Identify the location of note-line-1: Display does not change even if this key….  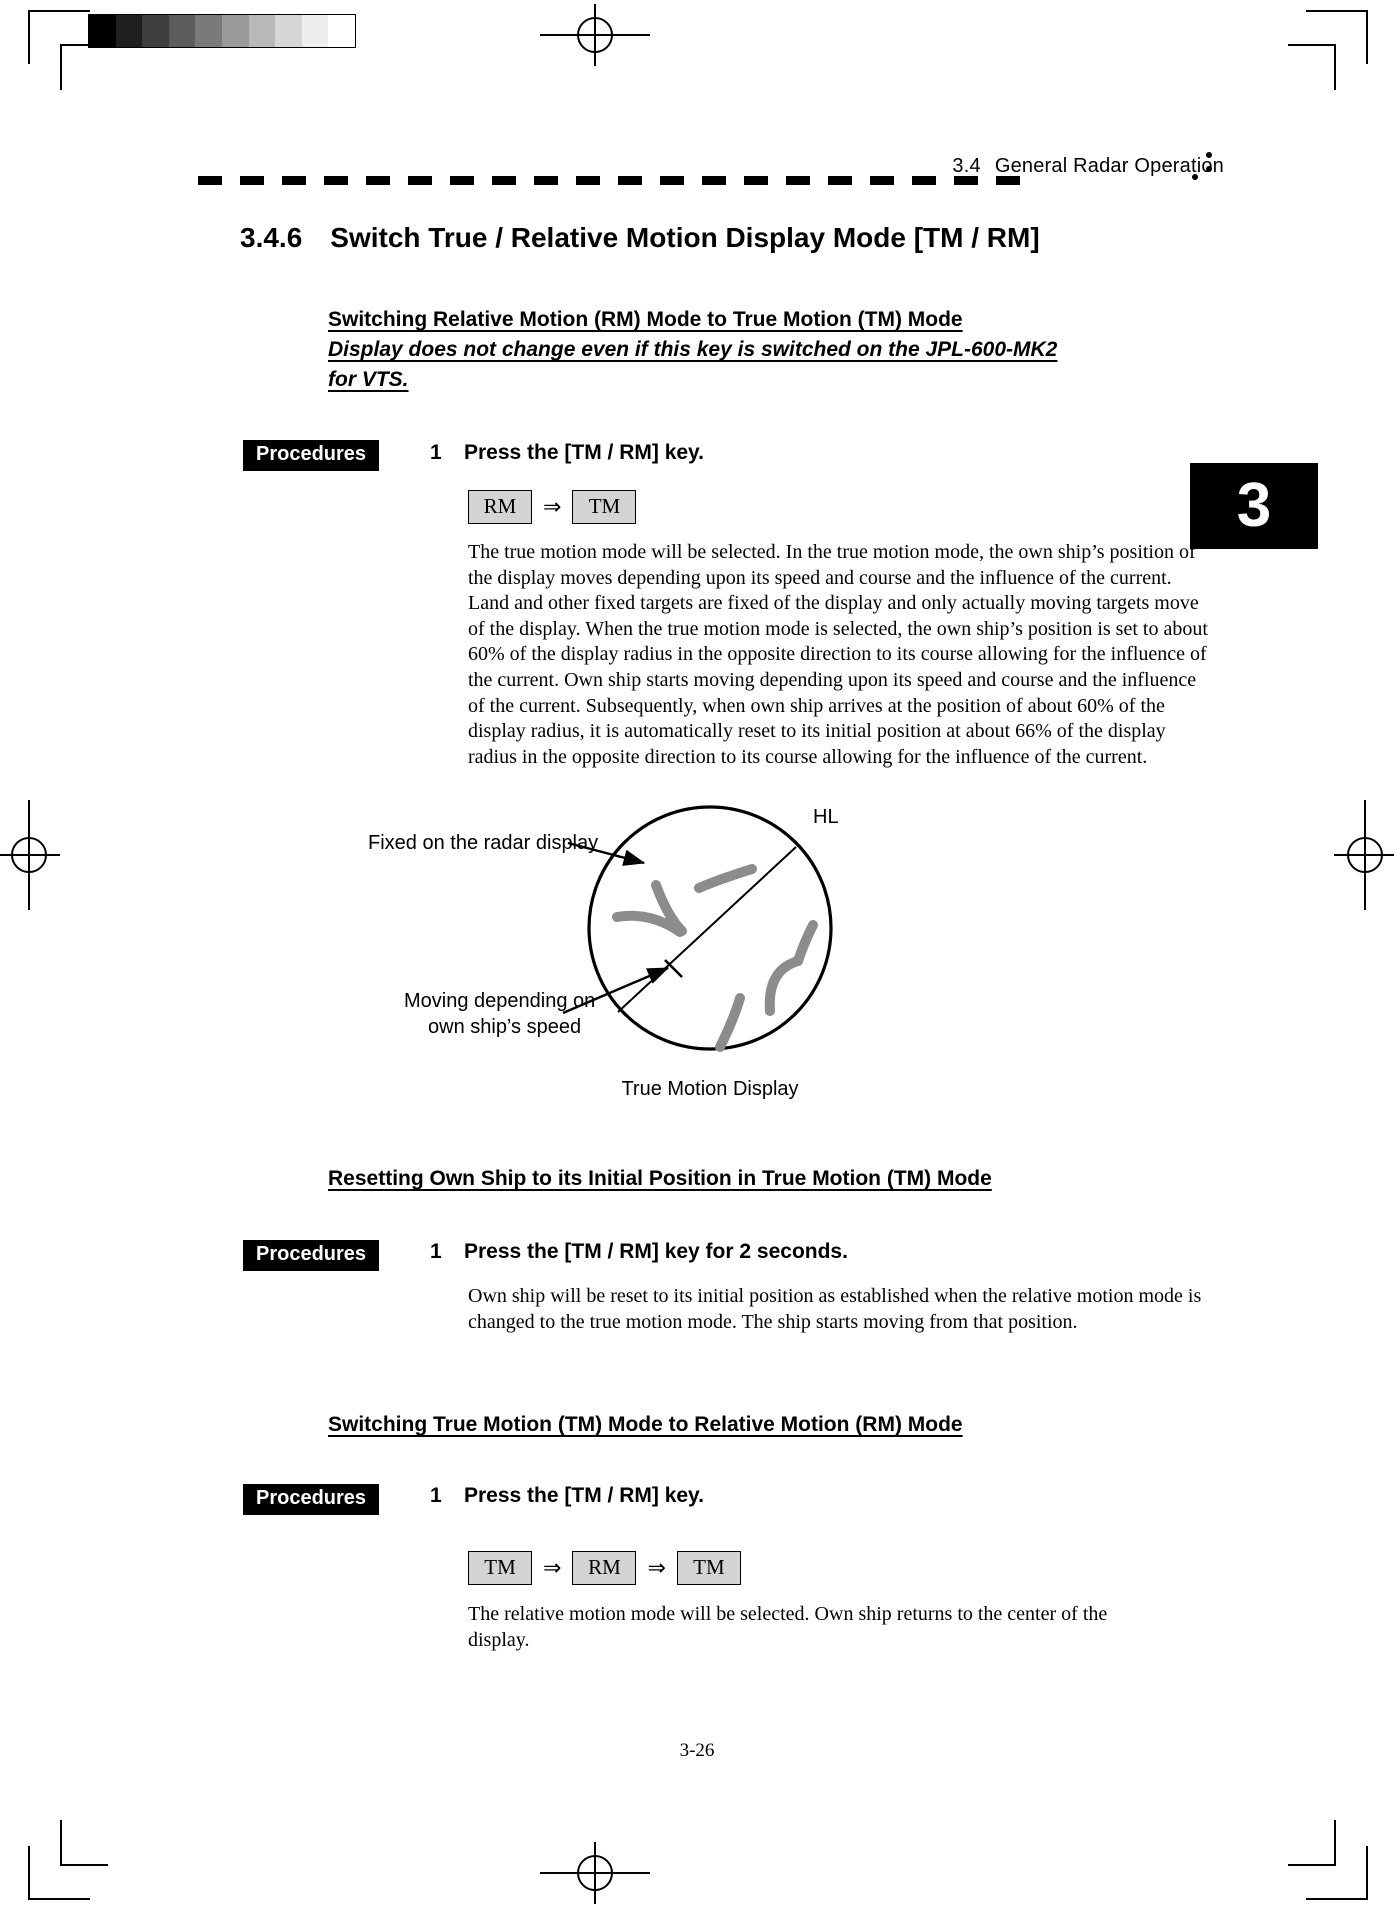
(693, 349).